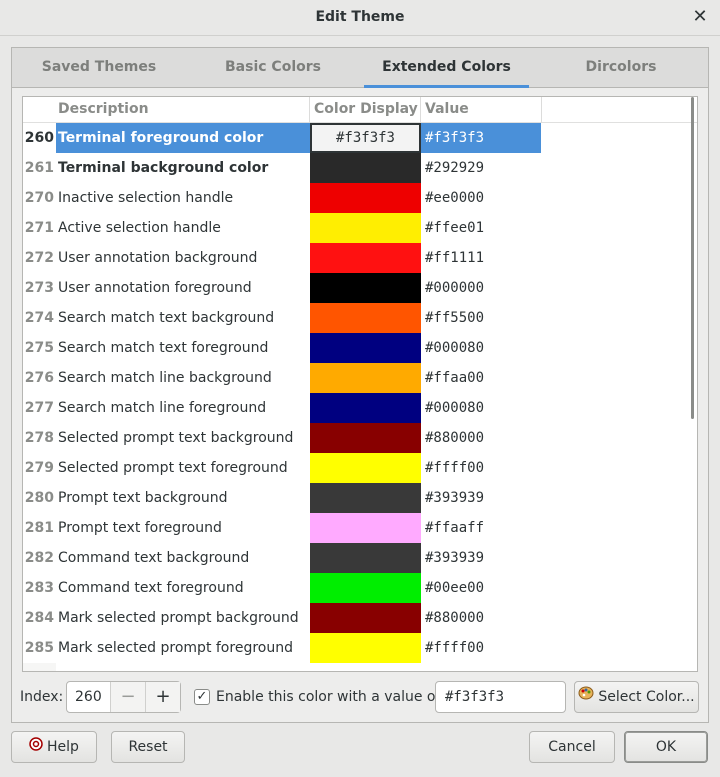 This screenshot has height=777, width=720. I want to click on row-value: #292929, so click(455, 168).